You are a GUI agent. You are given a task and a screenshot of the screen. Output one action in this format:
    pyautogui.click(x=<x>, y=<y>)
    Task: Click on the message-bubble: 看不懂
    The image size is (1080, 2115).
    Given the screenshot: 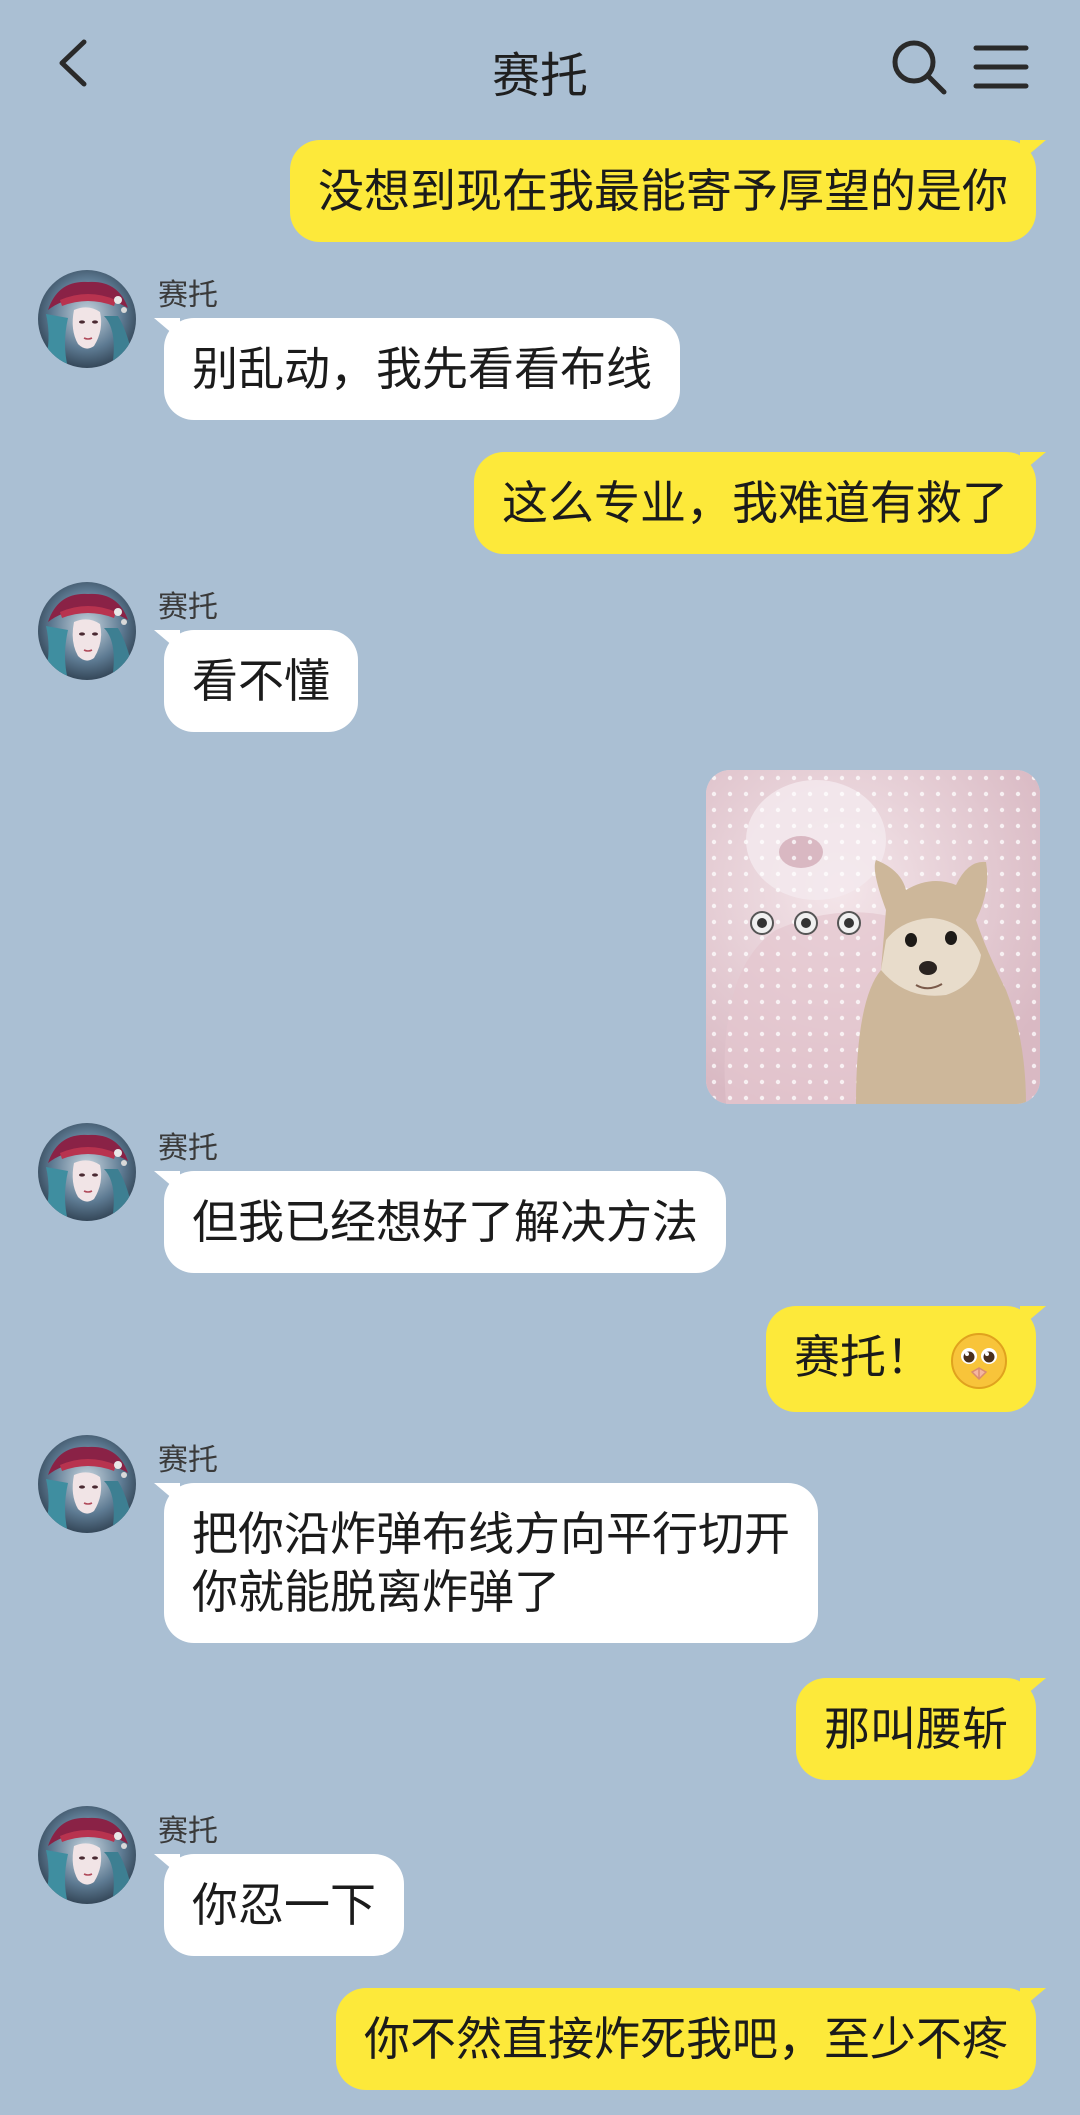 What is the action you would take?
    pyautogui.click(x=256, y=681)
    